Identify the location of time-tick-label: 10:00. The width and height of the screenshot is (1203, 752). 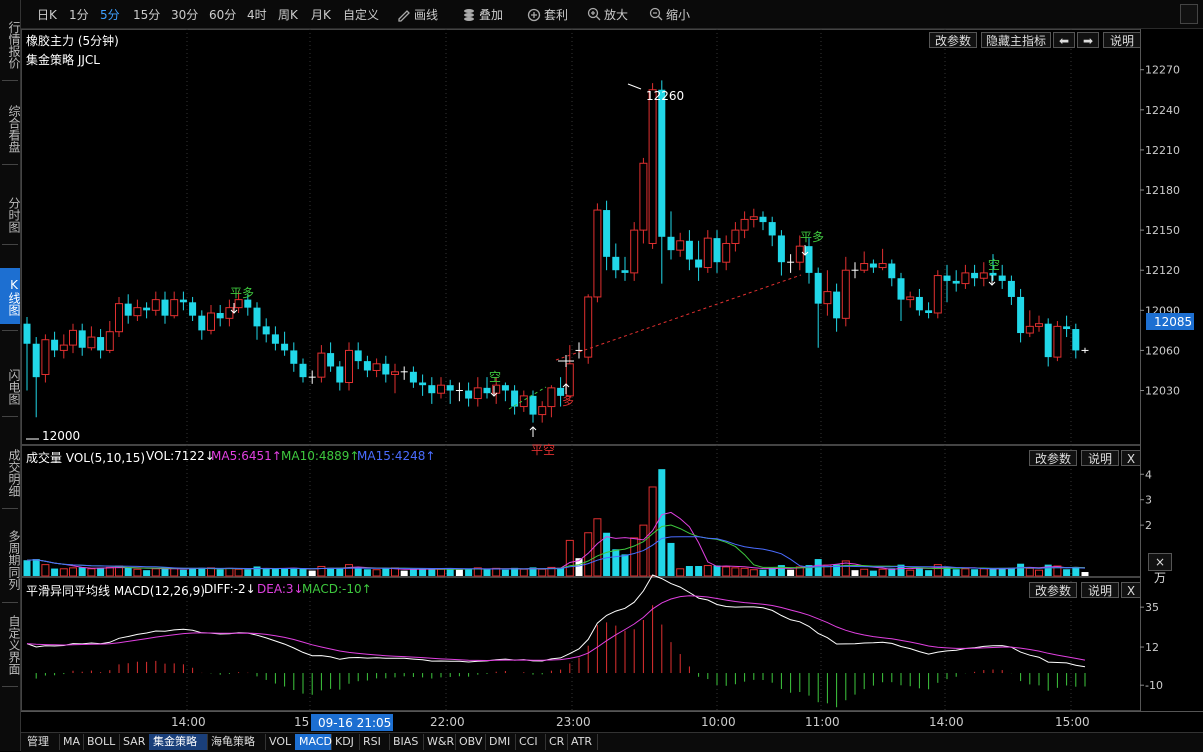
(718, 722).